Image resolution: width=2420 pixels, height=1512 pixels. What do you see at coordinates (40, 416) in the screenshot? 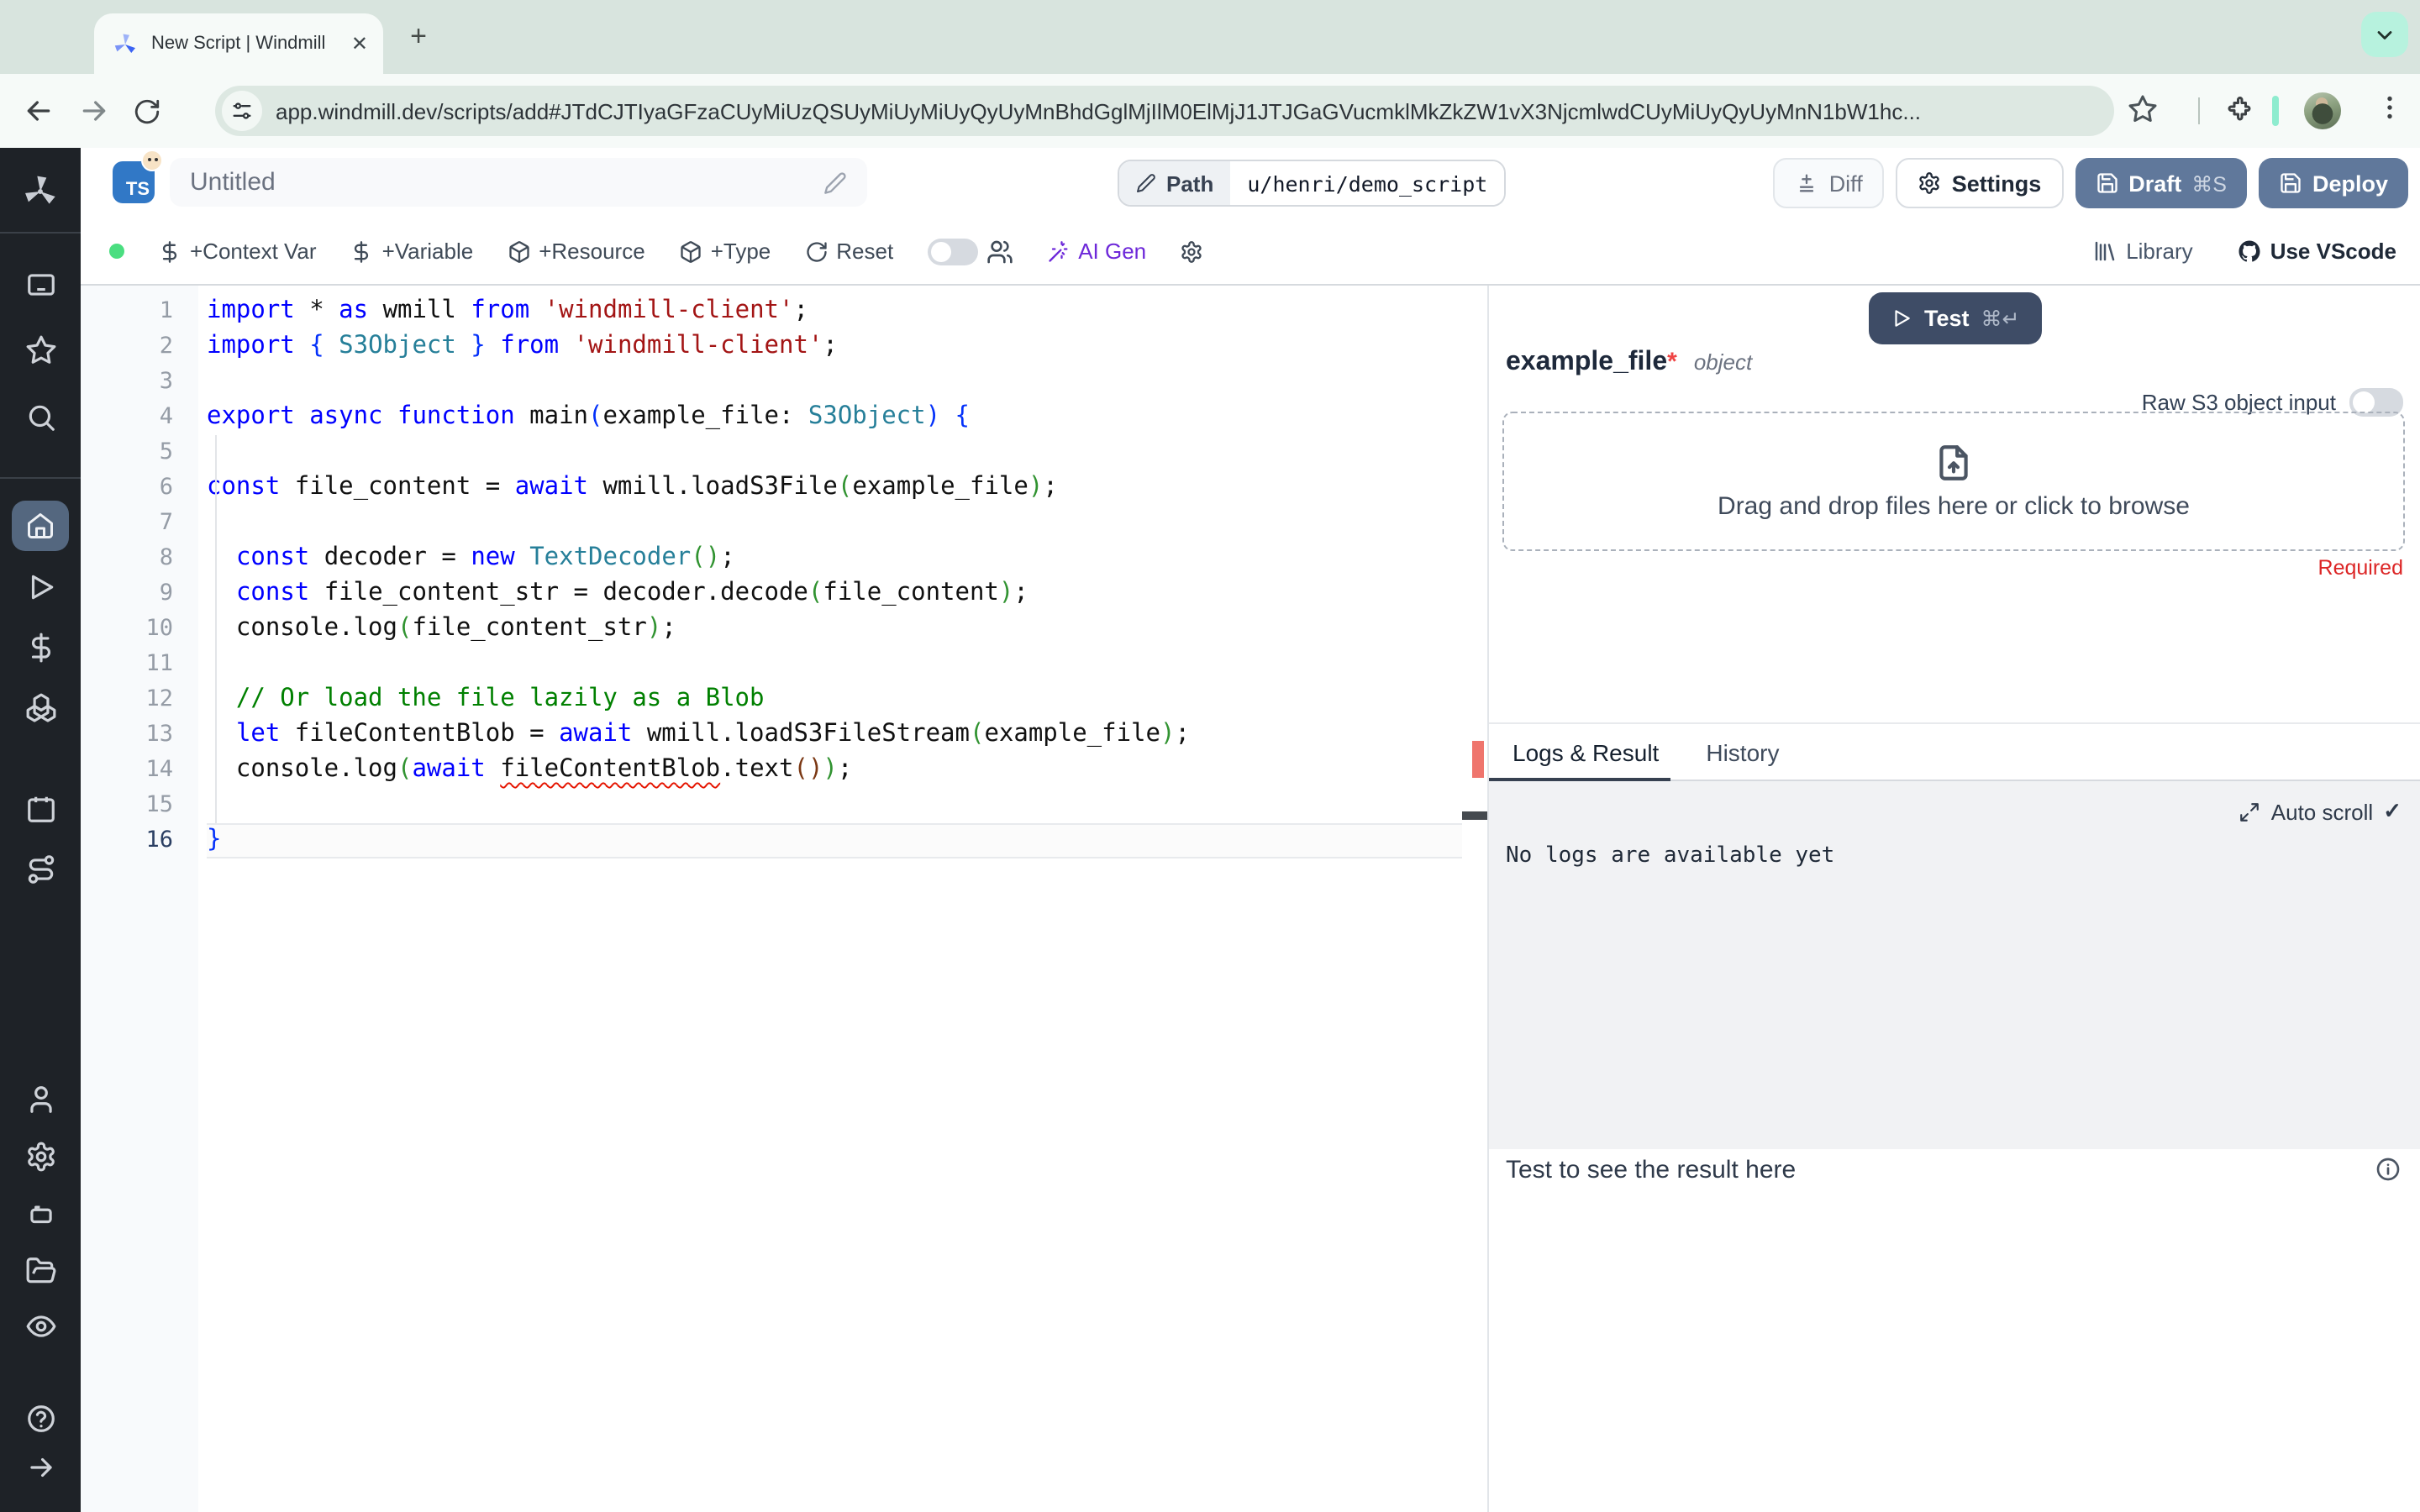
I see `sidebar-item-search` at bounding box center [40, 416].